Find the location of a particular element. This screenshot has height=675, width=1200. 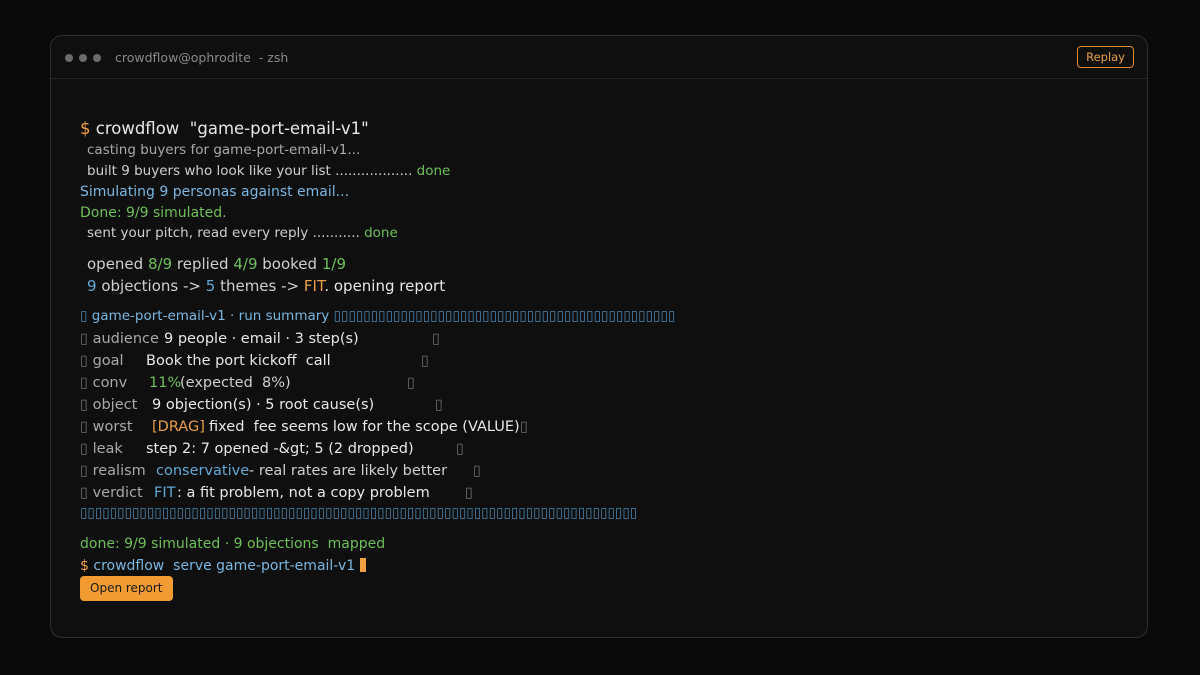

booked-value: 1/9 is located at coordinates (333, 264).